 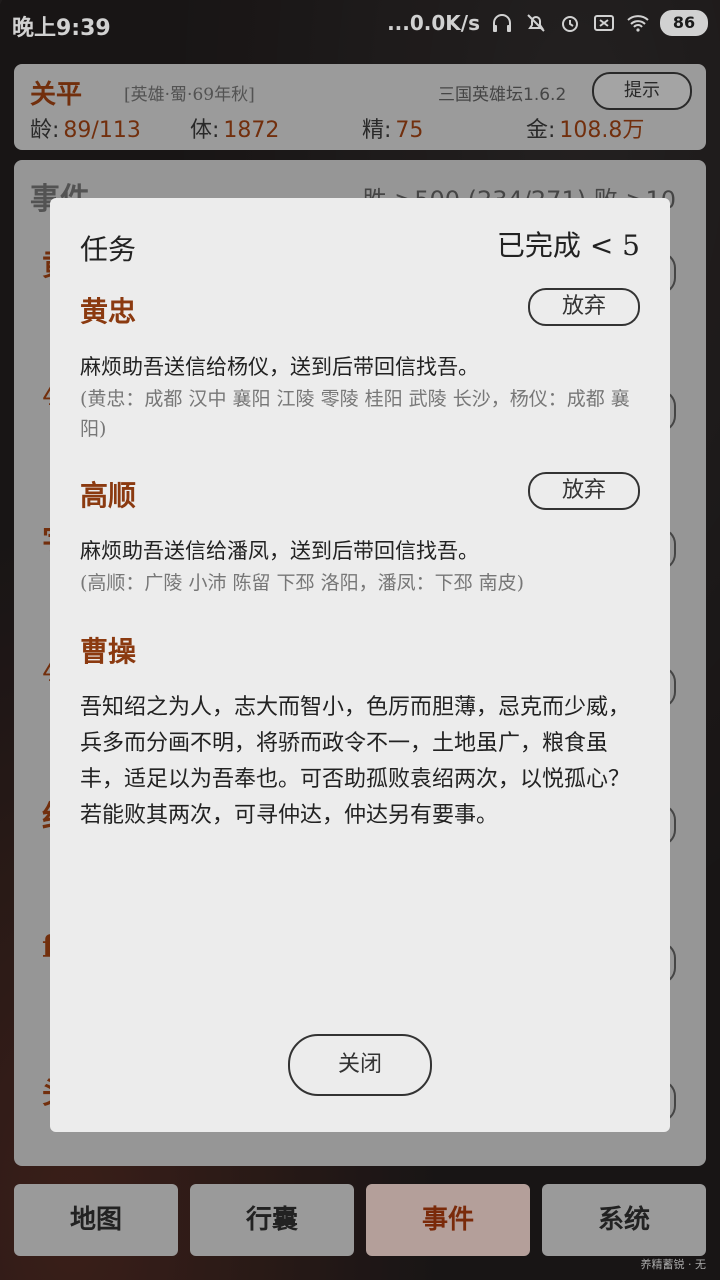 I want to click on quest-completed-status: 已完成 < 5, so click(x=568, y=245).